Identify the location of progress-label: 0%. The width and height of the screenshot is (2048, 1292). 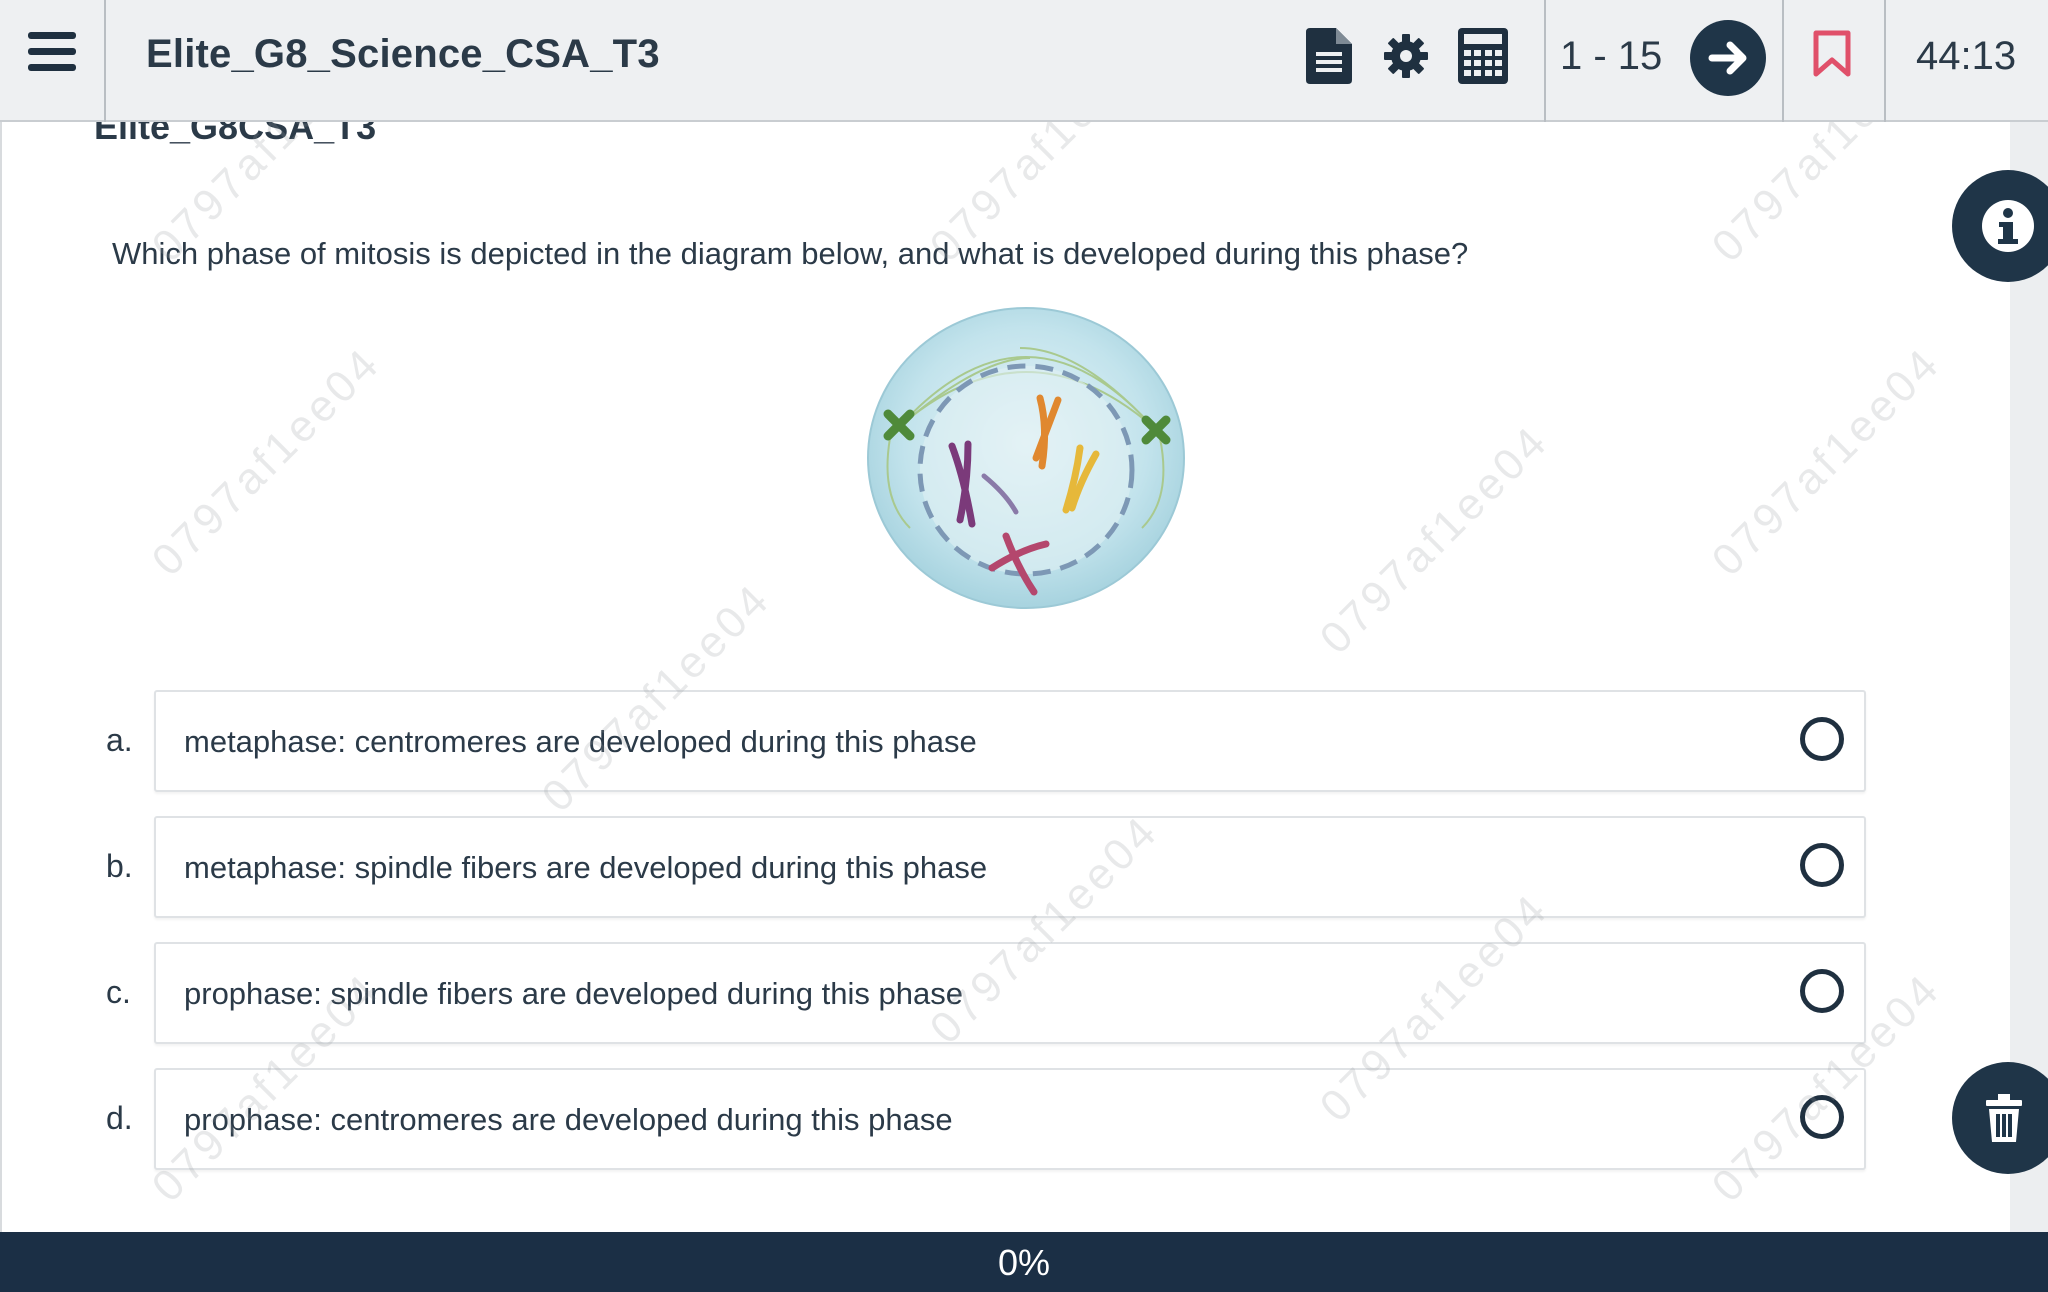
(1024, 1262).